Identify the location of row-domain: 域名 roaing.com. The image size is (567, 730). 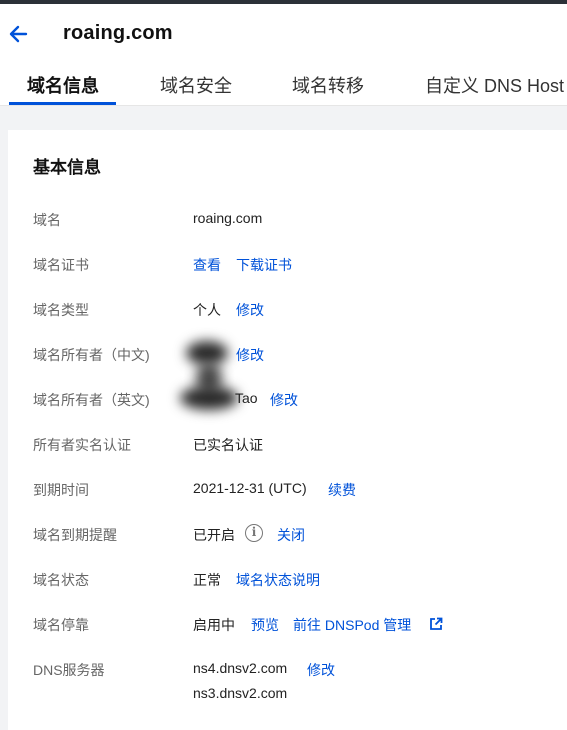
(287, 220).